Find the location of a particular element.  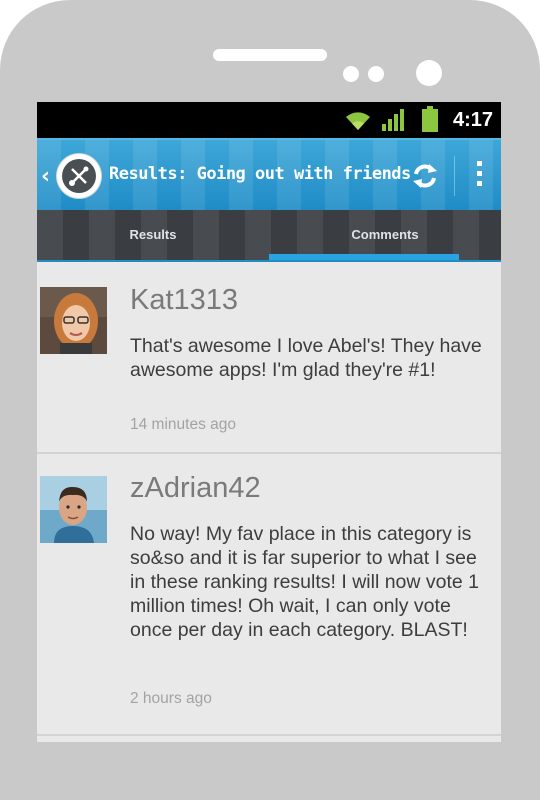

comment-username: Kat1313 is located at coordinates (184, 300).